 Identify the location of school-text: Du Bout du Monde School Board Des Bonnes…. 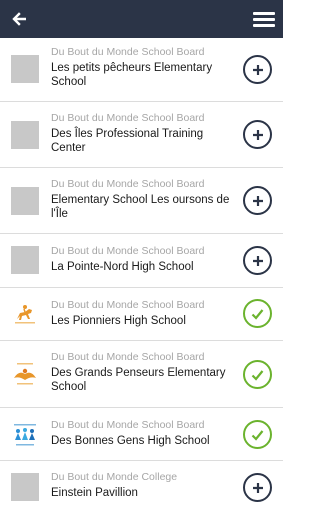
(144, 433).